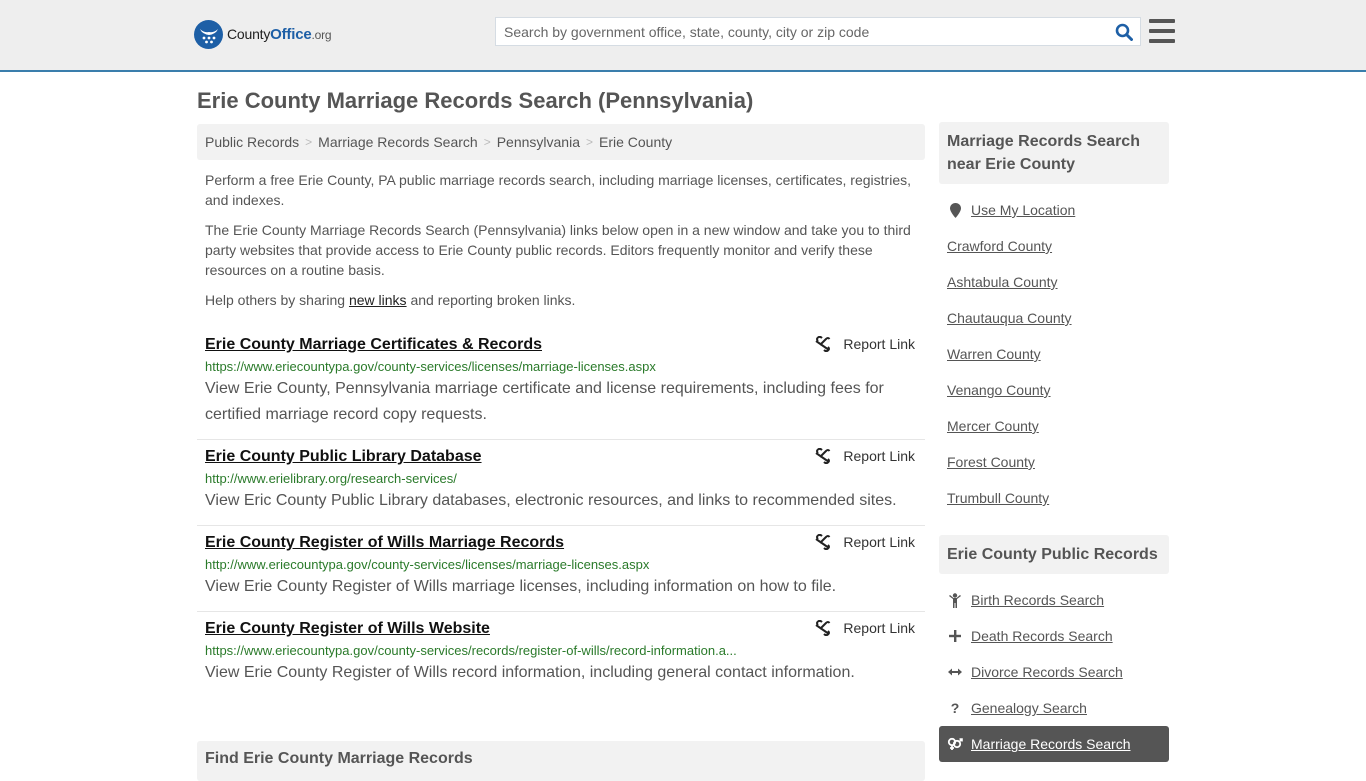 This screenshot has width=1366, height=781. What do you see at coordinates (955, 744) in the screenshot?
I see `venus-mars-icon` at bounding box center [955, 744].